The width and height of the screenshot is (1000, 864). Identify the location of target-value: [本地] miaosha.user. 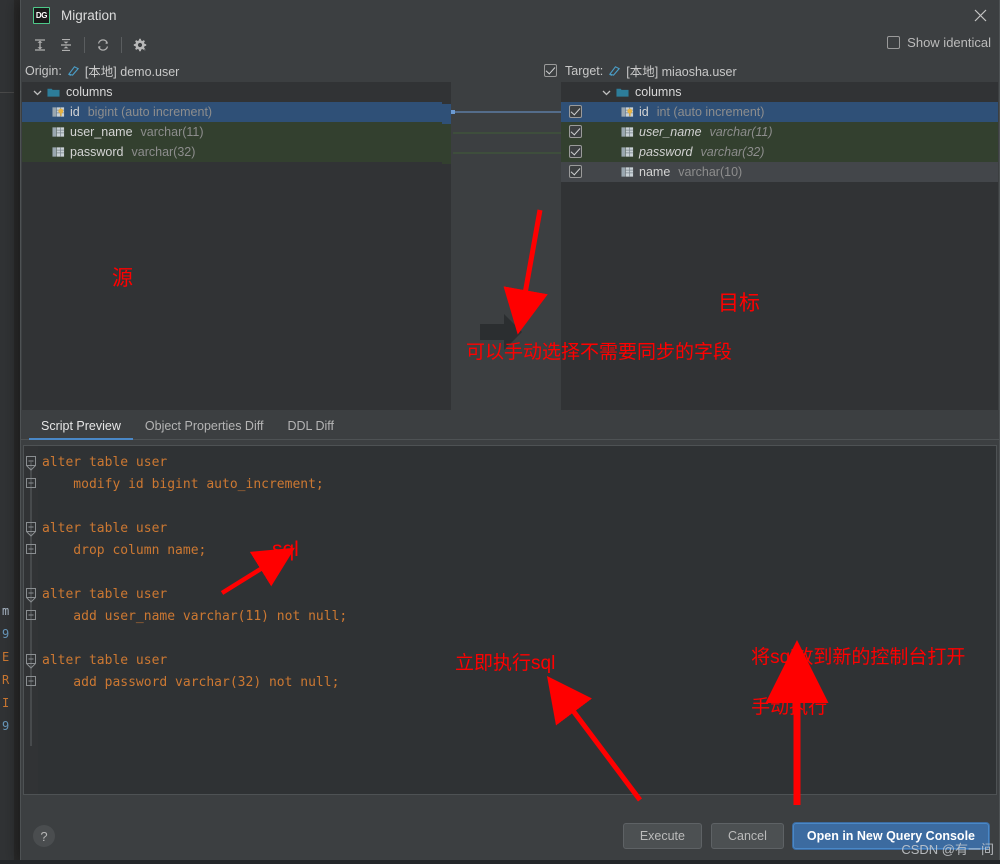
(681, 72).